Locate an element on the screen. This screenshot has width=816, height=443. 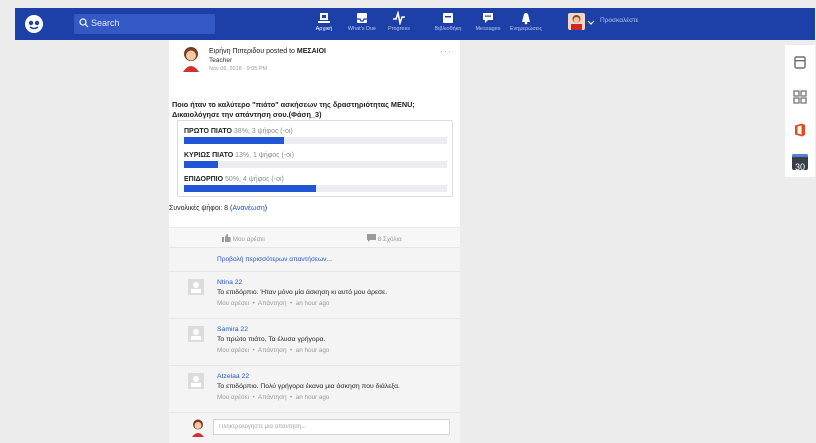
comment-text: Το πρώτο πιάτο, Τα έλυσα γρήγορα. is located at coordinates (271, 339).